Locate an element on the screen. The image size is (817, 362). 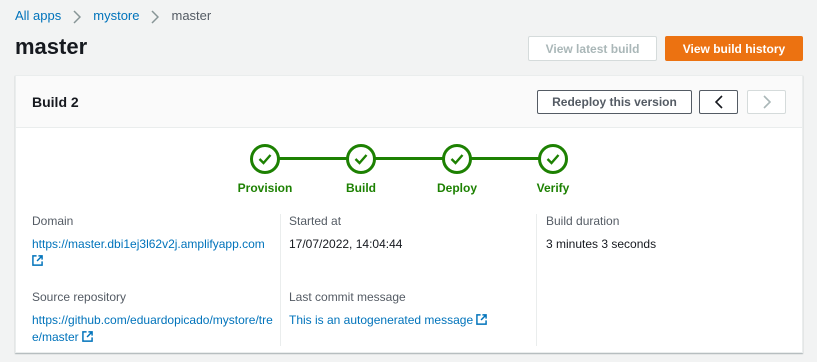
step-label: Deploy is located at coordinates (456, 188).